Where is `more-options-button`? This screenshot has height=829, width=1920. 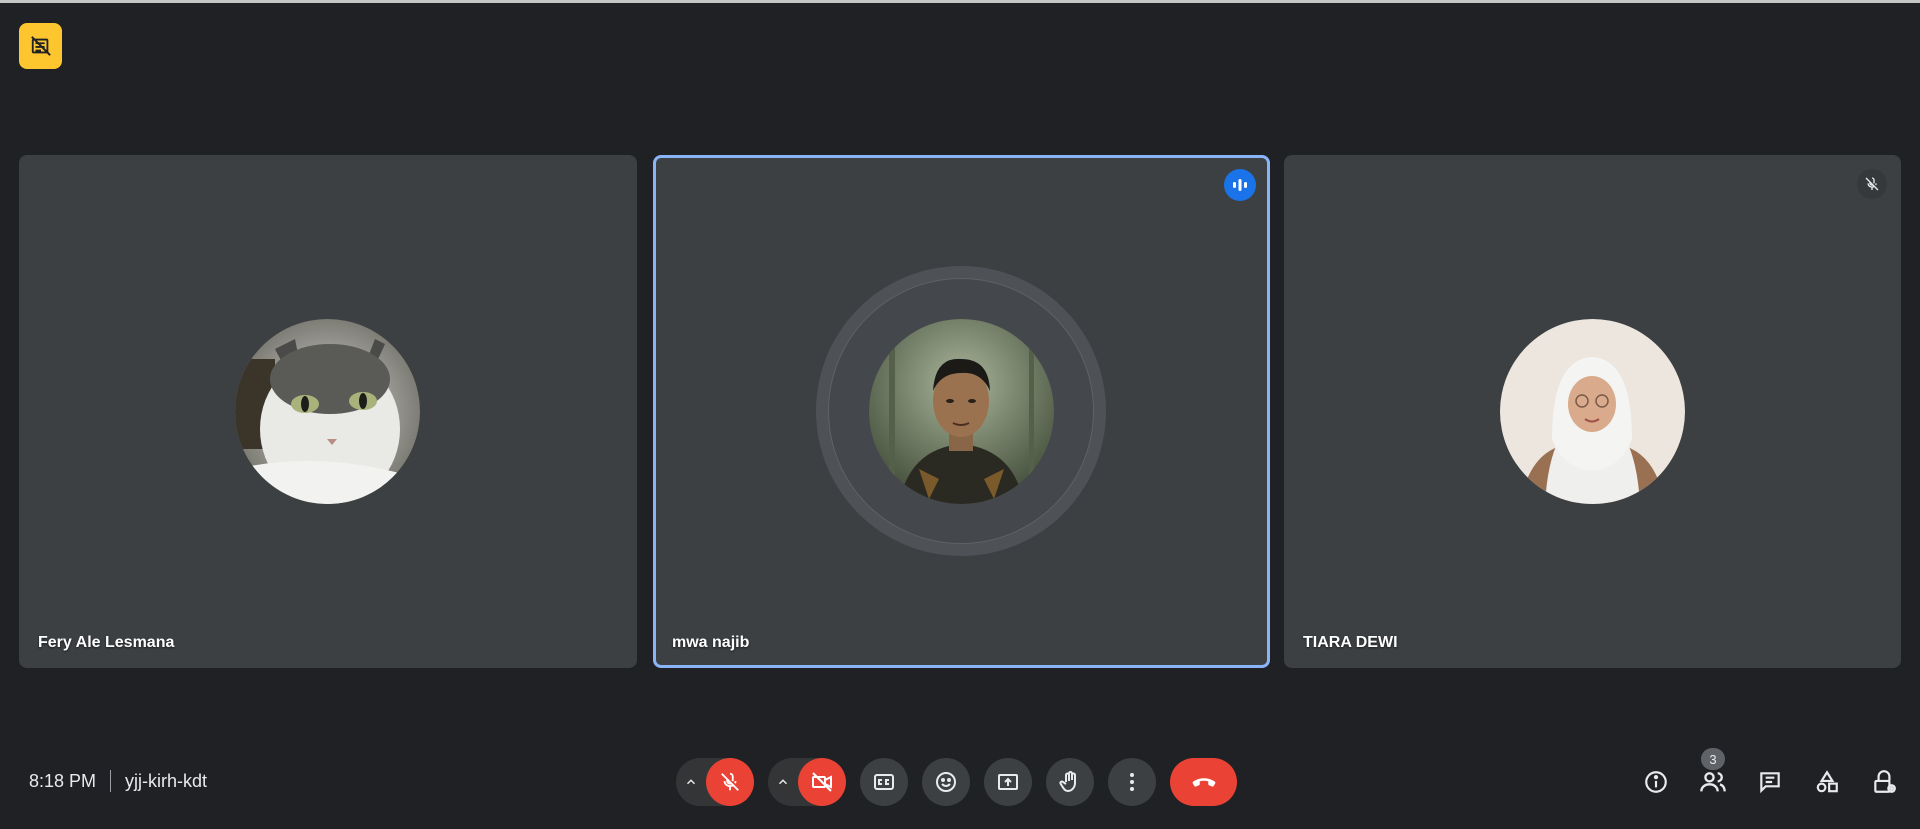 more-options-button is located at coordinates (1132, 782).